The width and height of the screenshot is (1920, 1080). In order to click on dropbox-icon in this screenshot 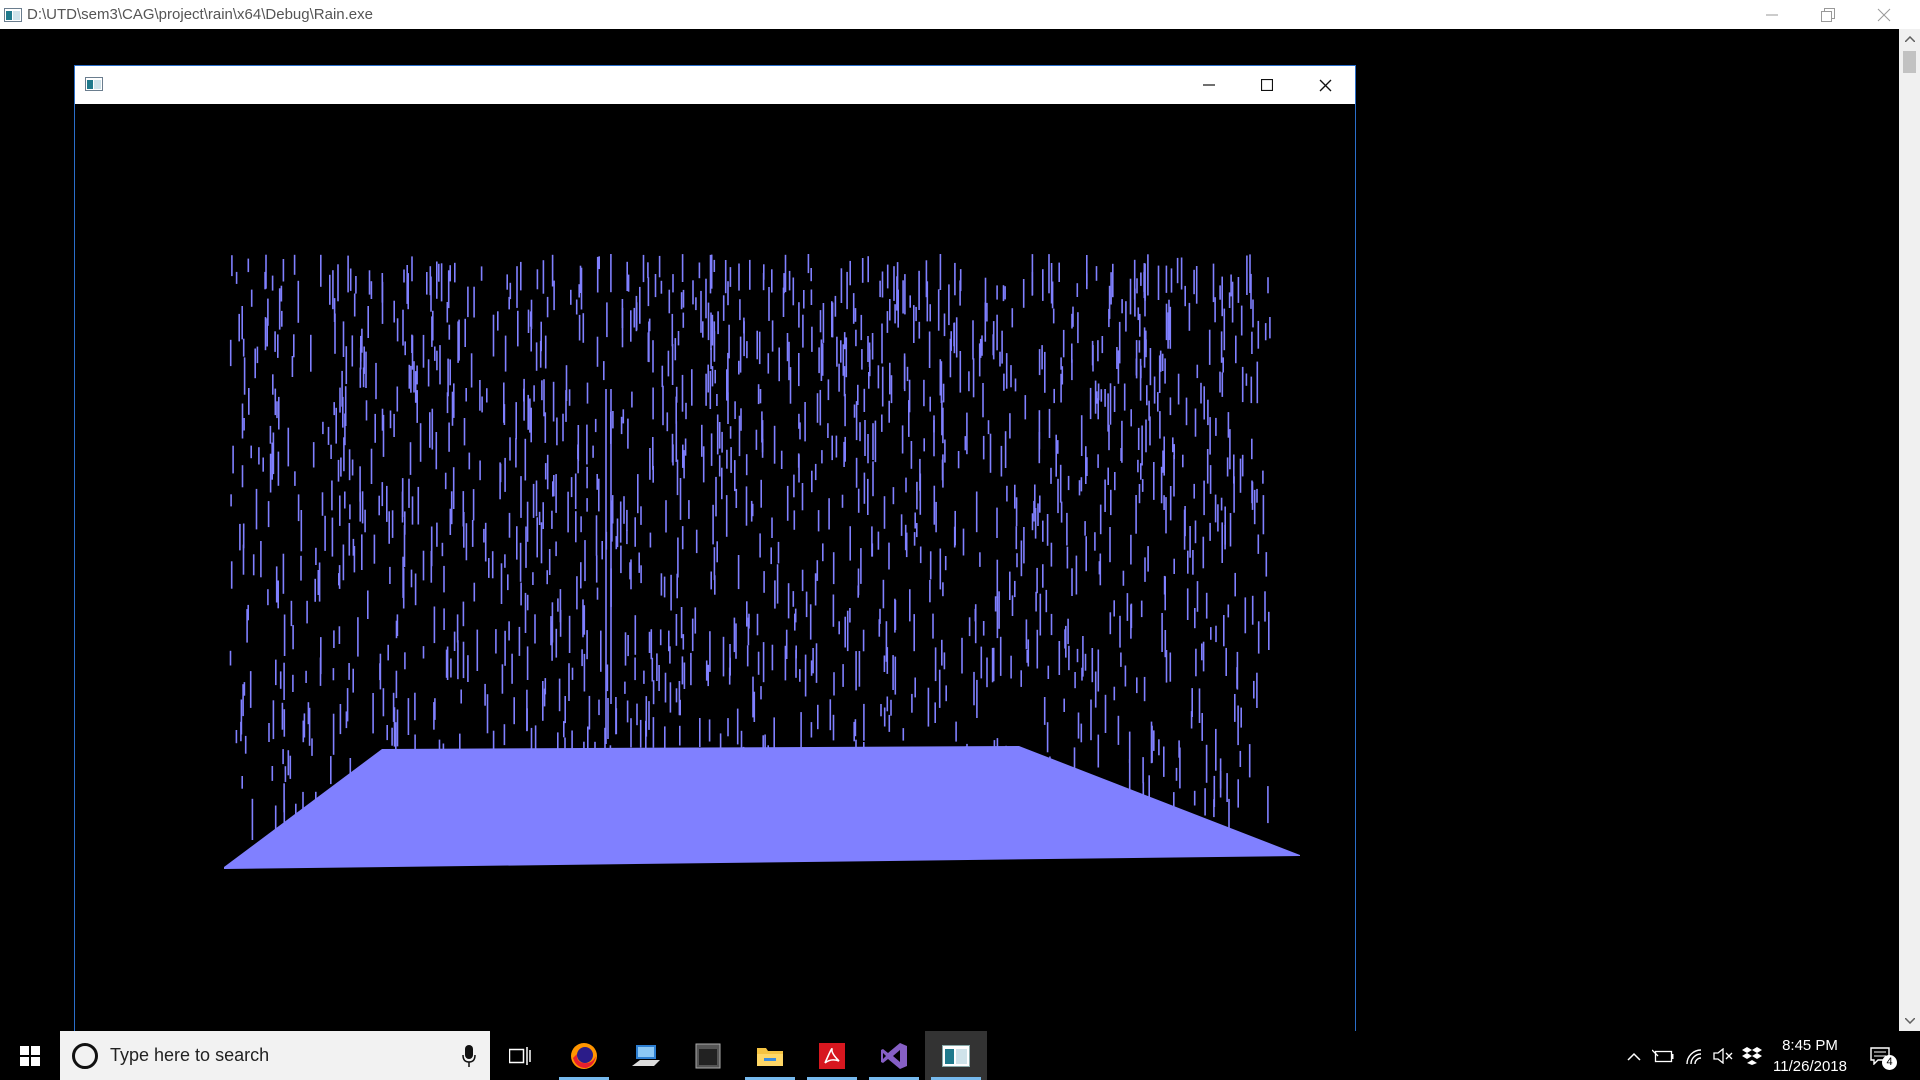, I will do `click(1752, 1056)`.